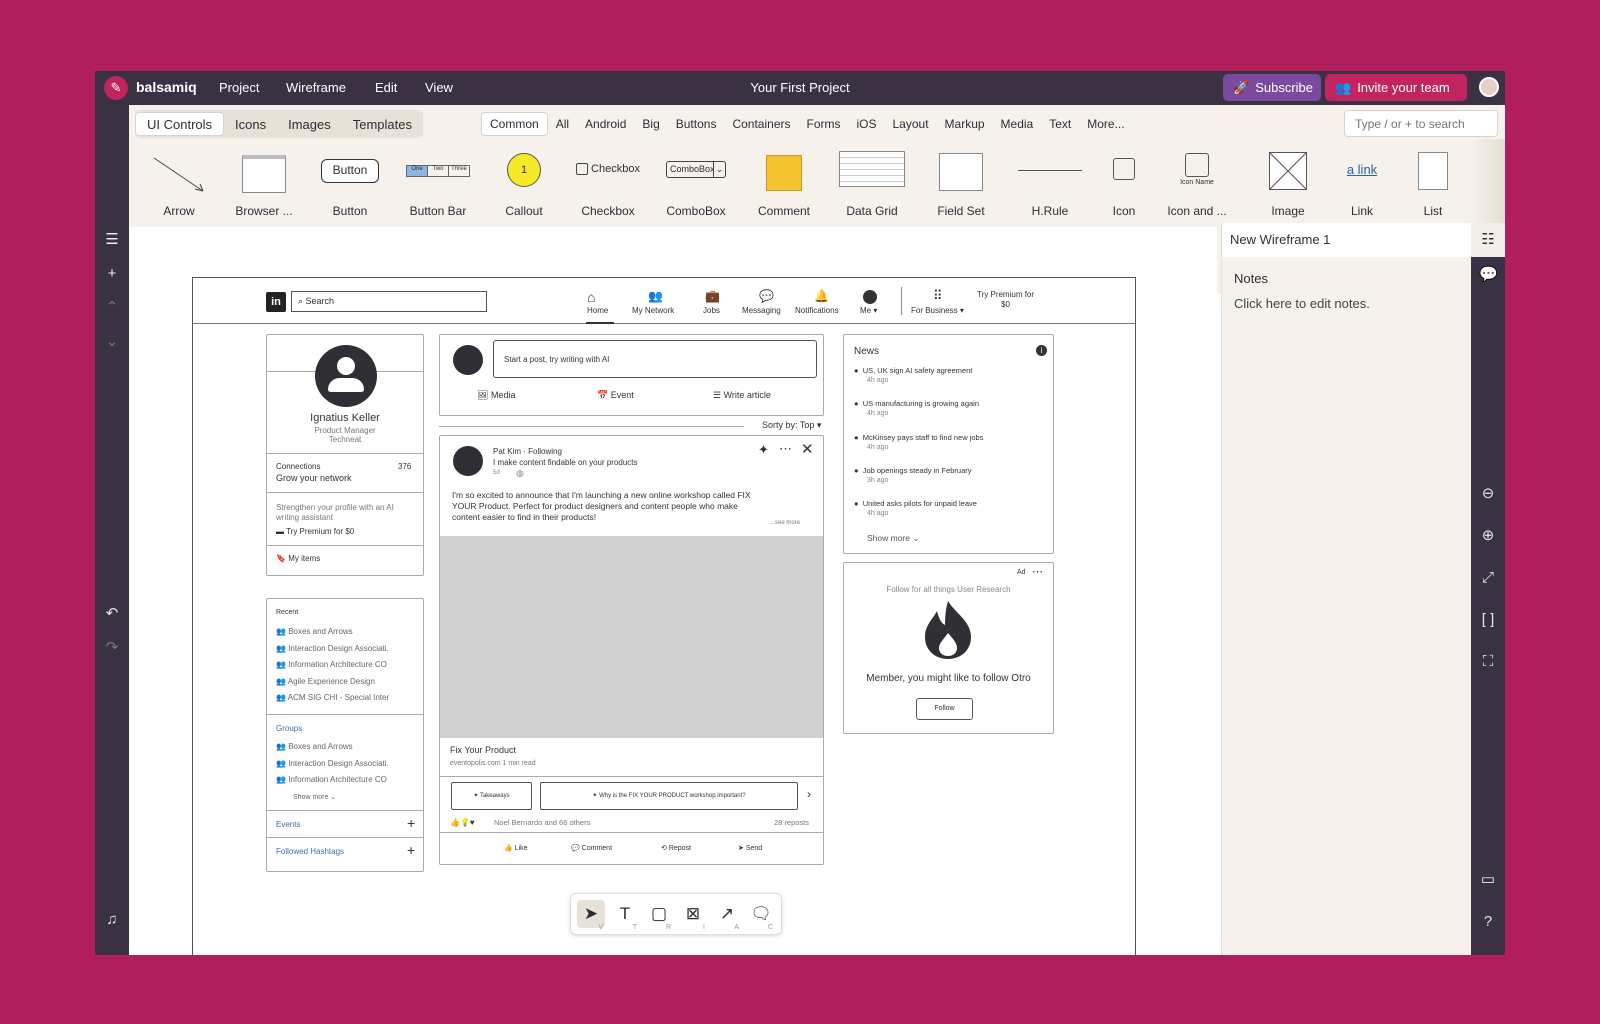 This screenshot has height=1024, width=1600. What do you see at coordinates (791, 822) in the screenshot?
I see `wf-reposts-count: 28 reposts` at bounding box center [791, 822].